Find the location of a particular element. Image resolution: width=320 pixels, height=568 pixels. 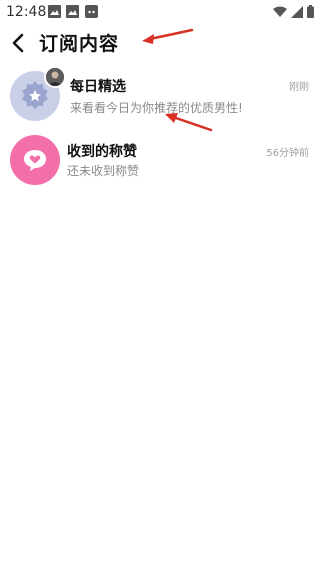

item-time: 刚刚 is located at coordinates (299, 87).